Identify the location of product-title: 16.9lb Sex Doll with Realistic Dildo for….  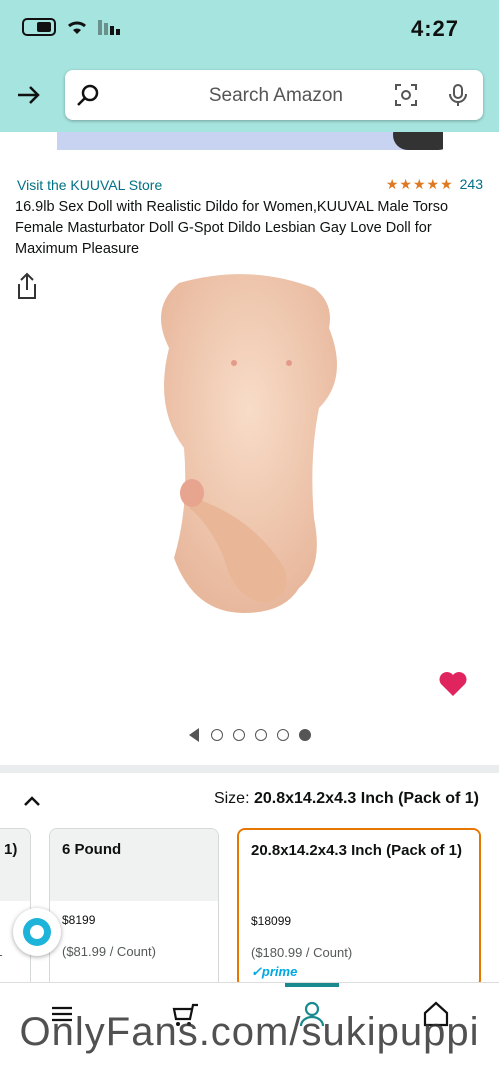
(232, 228).